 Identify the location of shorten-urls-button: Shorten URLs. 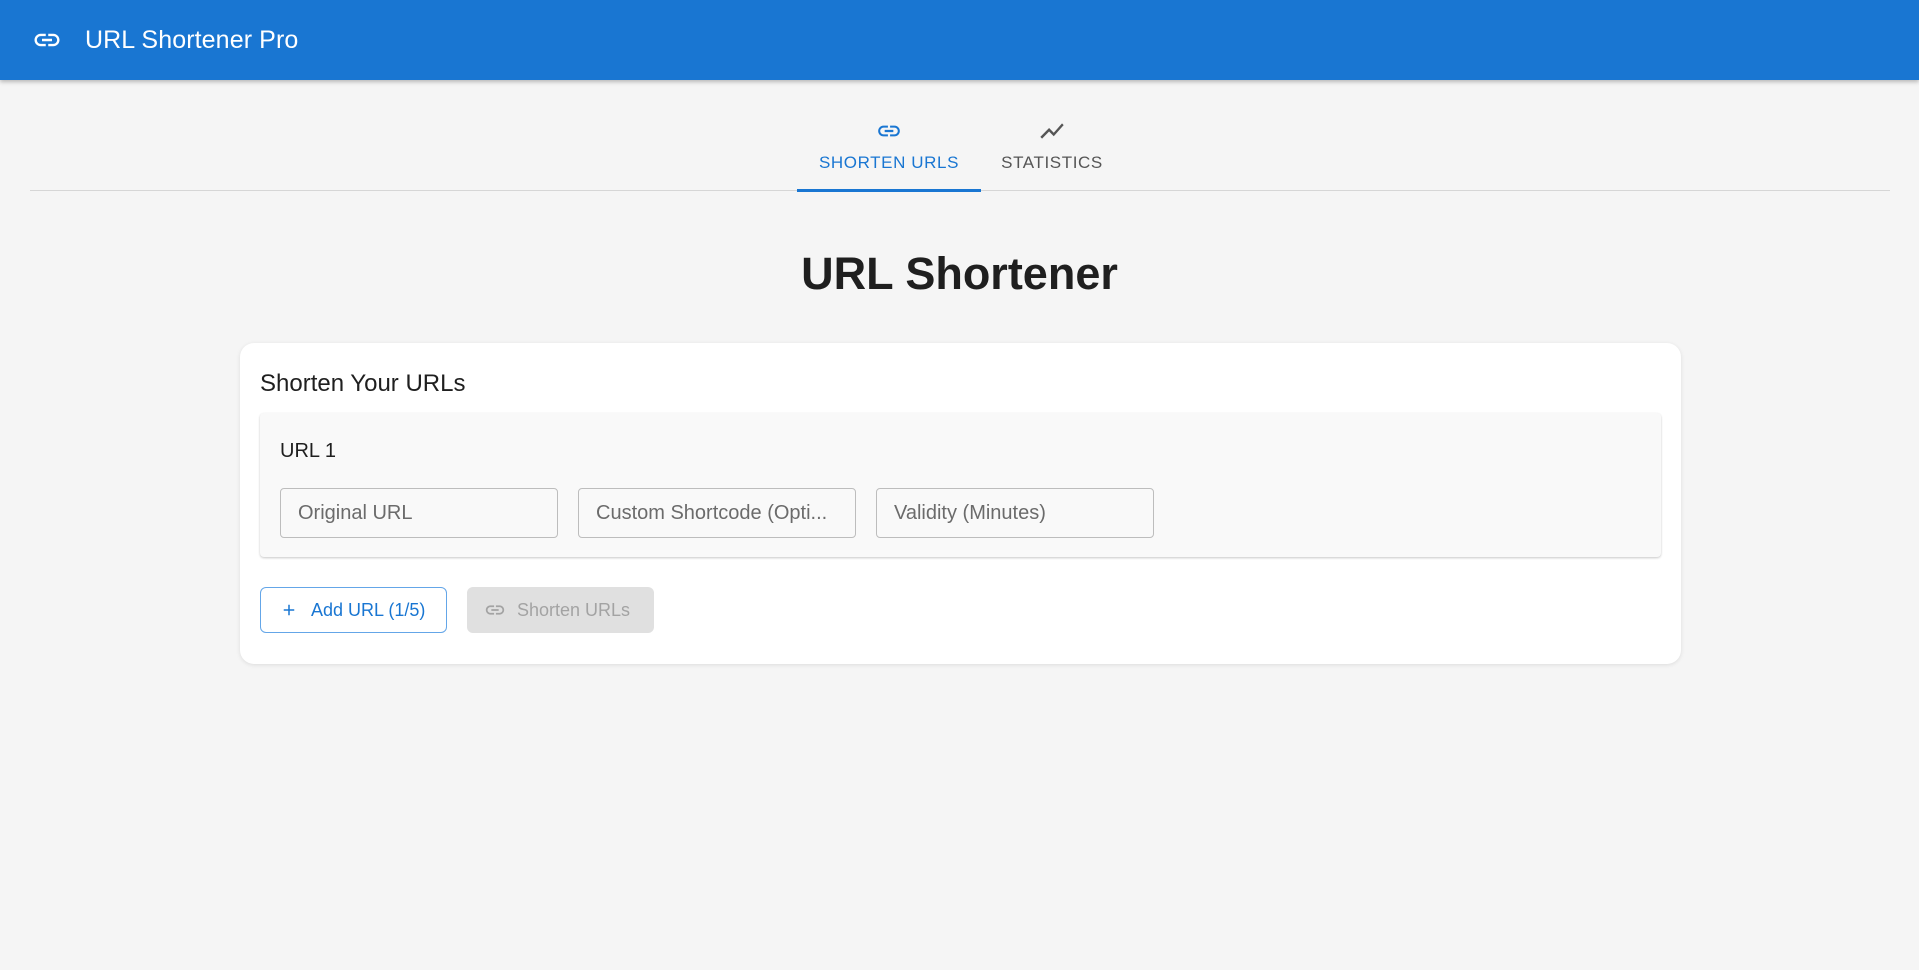
(560, 610).